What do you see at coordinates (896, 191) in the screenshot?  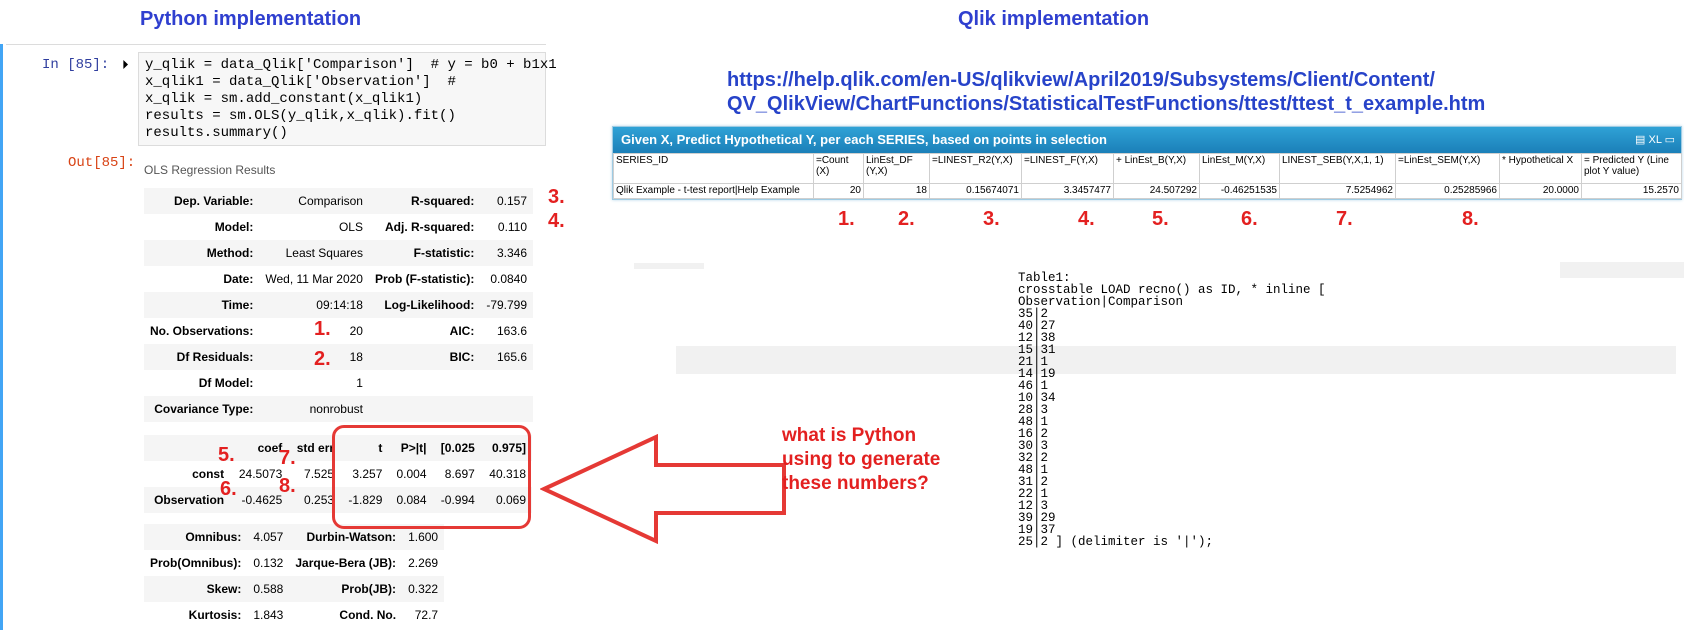 I see `qlik-cell: 18` at bounding box center [896, 191].